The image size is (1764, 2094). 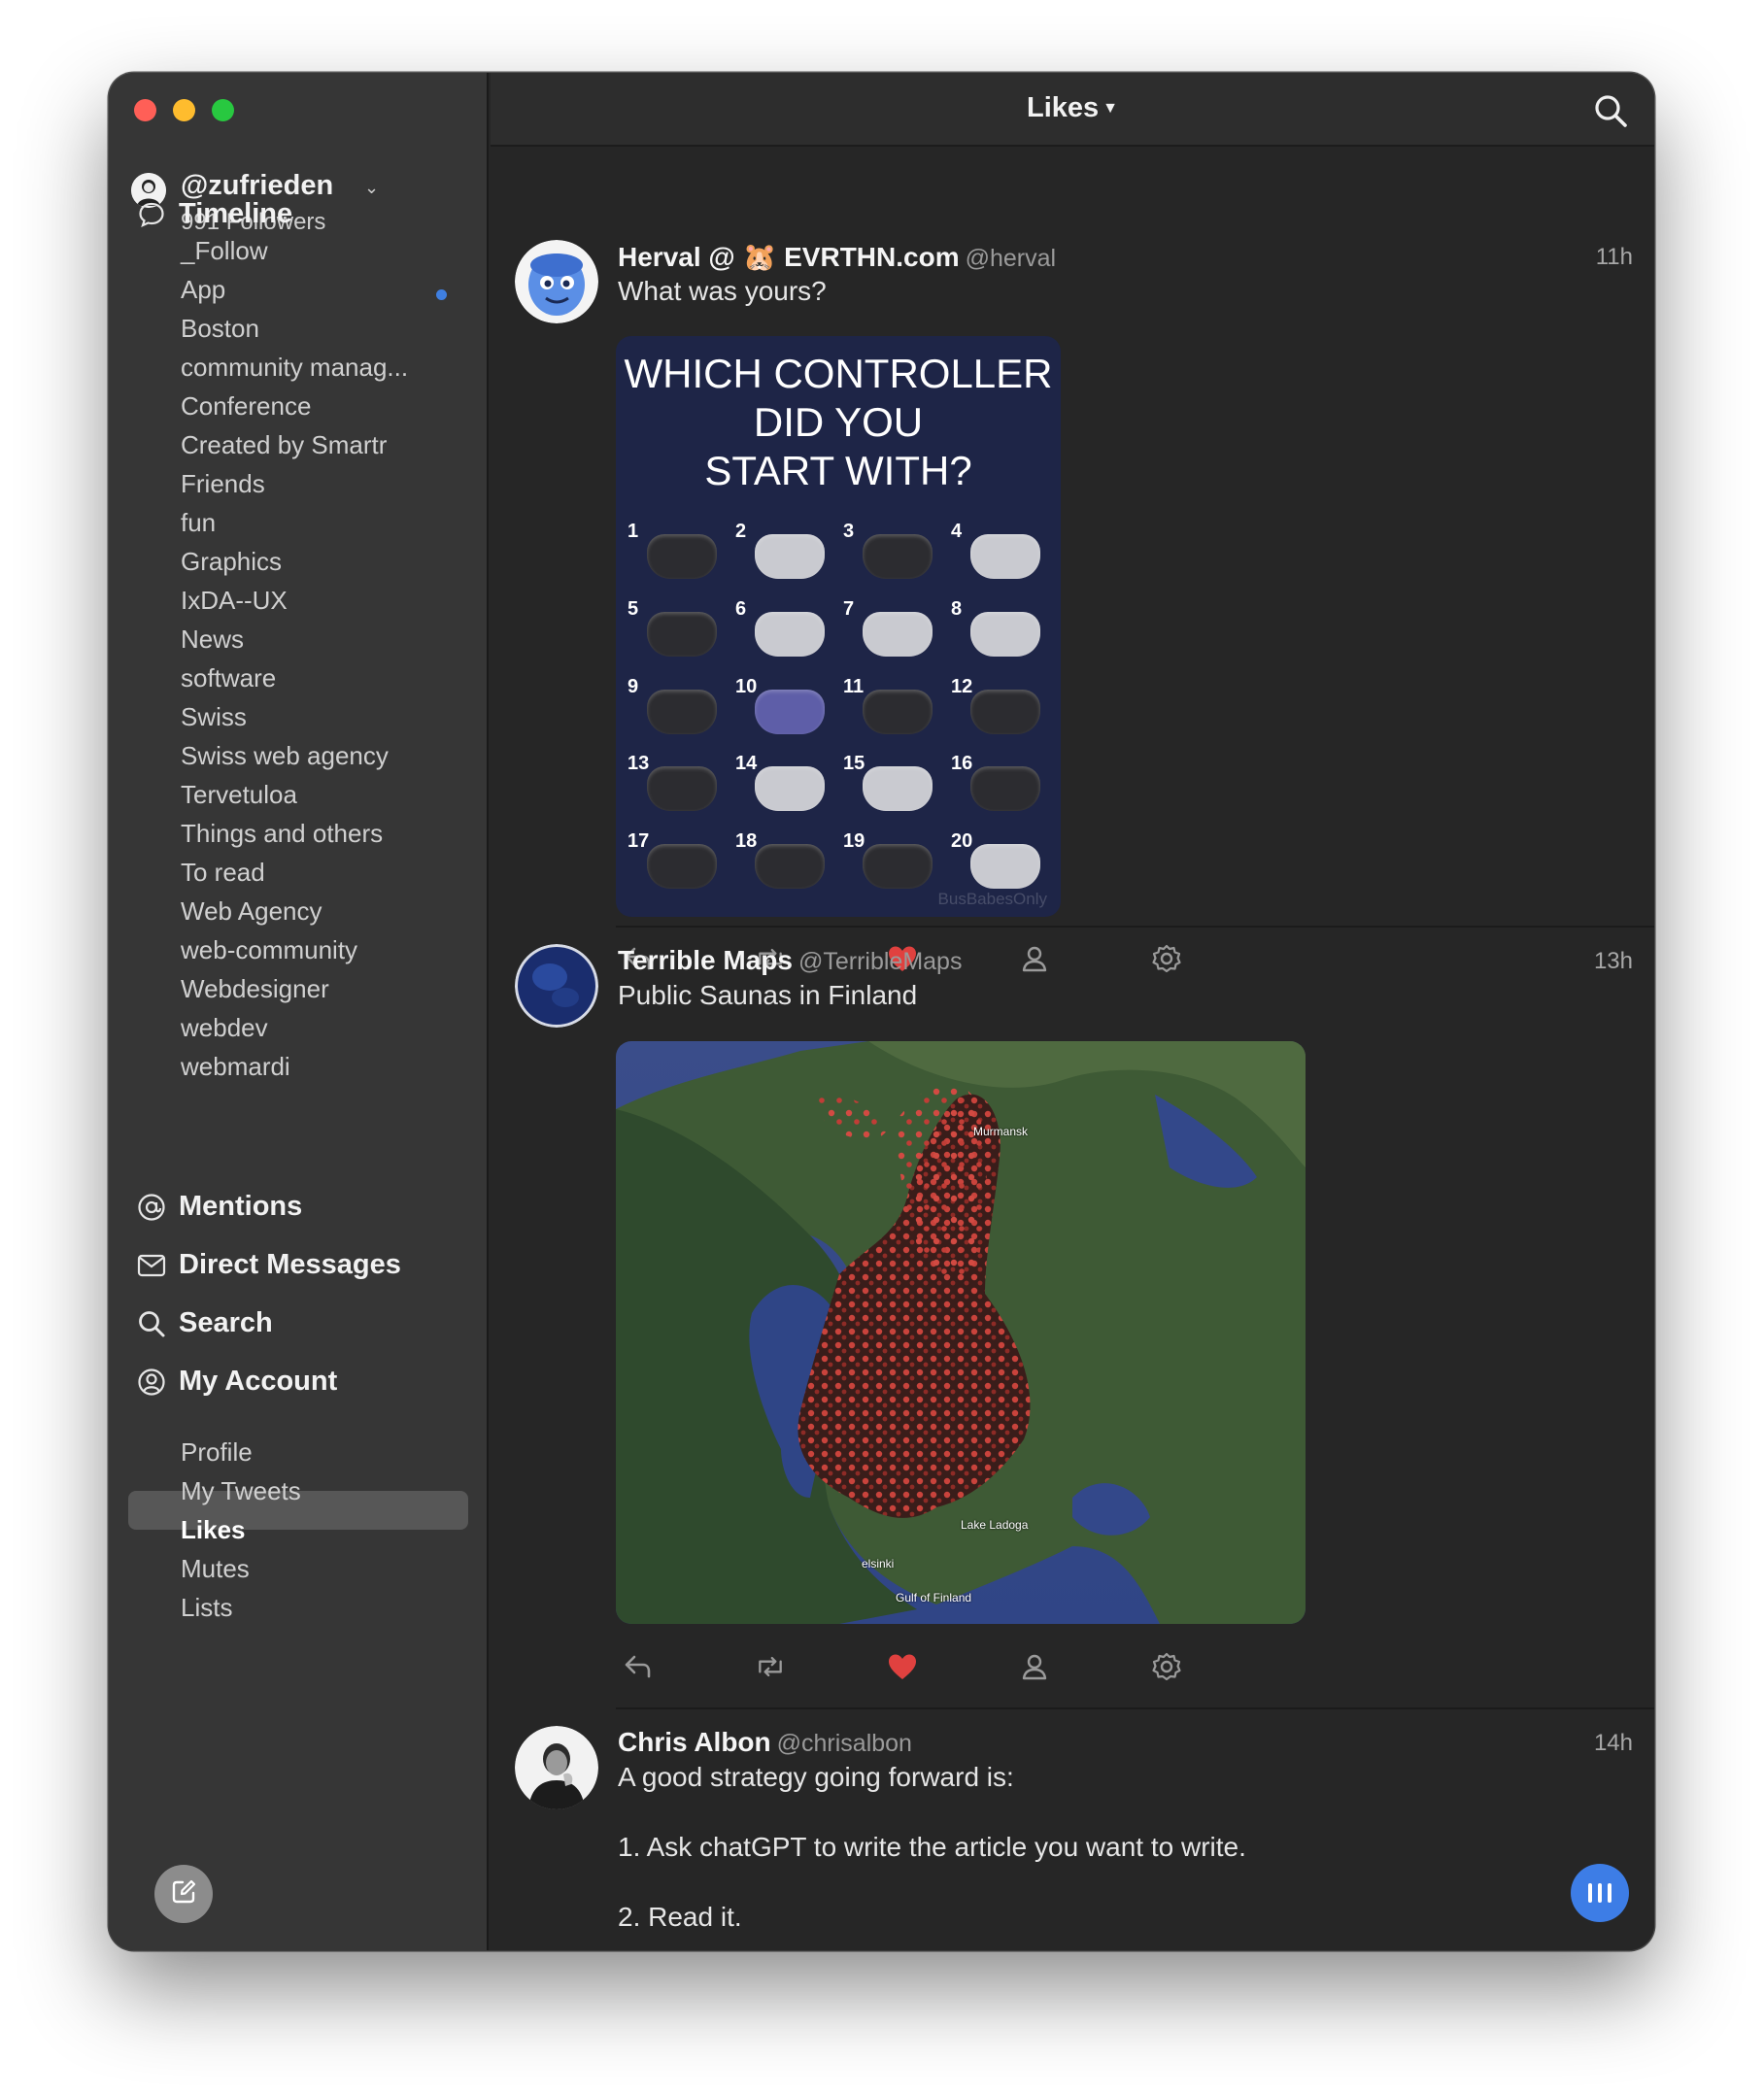 What do you see at coordinates (995, 1525) in the screenshot?
I see `map-label: Lake Ladoga` at bounding box center [995, 1525].